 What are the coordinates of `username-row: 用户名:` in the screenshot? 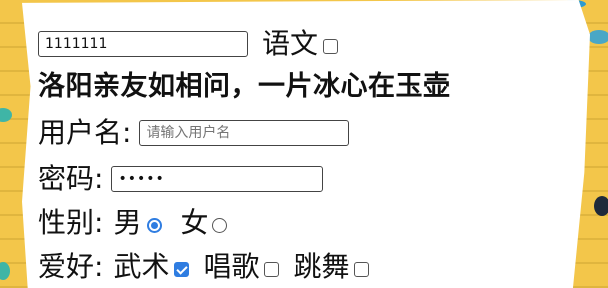 It's located at (194, 132).